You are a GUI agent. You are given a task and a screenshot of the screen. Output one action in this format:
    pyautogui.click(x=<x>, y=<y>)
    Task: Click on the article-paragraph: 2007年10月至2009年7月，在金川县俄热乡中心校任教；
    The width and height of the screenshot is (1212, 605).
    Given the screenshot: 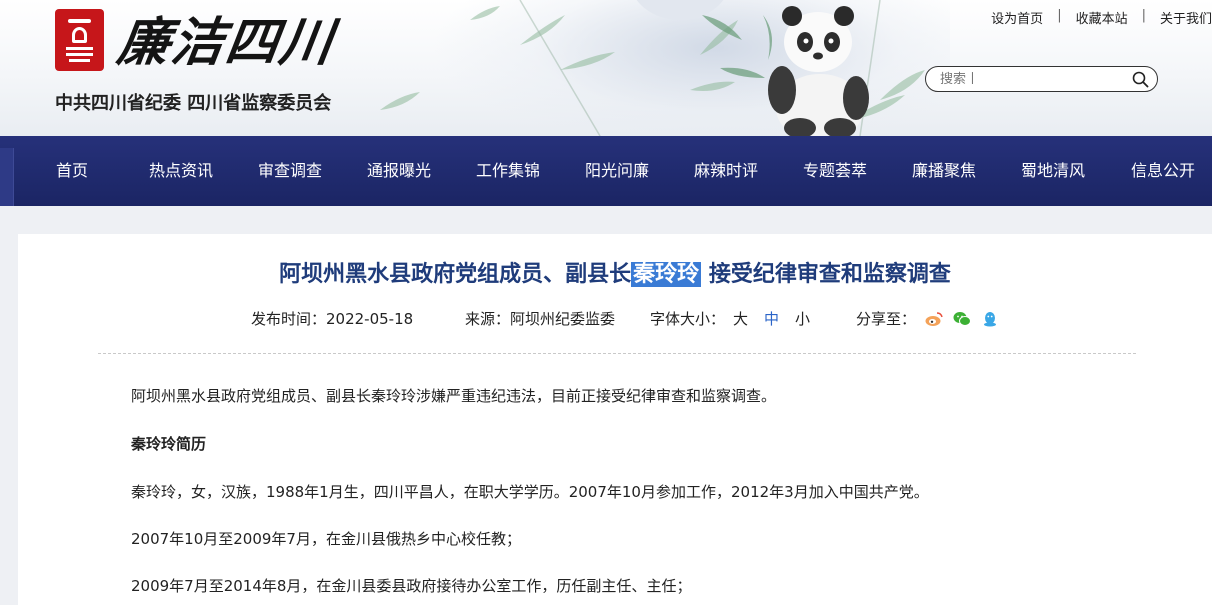 What is the action you would take?
    pyautogui.click(x=326, y=539)
    